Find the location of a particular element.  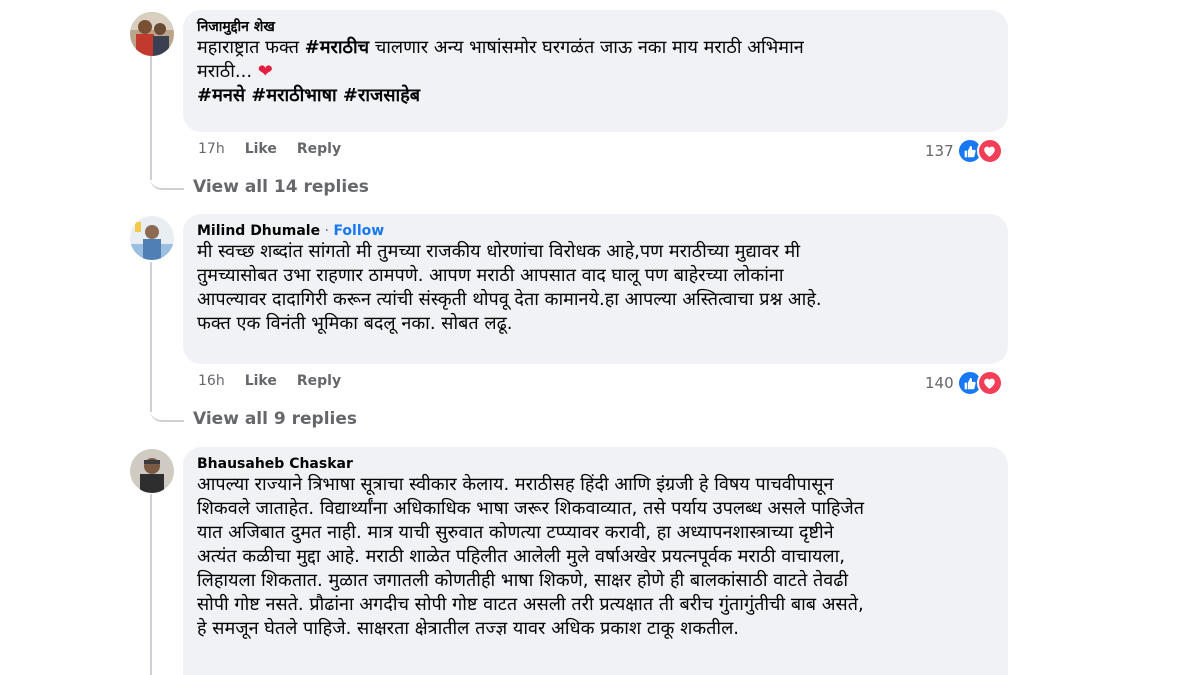

view-replies-link: View all 9 replies is located at coordinates (275, 419).